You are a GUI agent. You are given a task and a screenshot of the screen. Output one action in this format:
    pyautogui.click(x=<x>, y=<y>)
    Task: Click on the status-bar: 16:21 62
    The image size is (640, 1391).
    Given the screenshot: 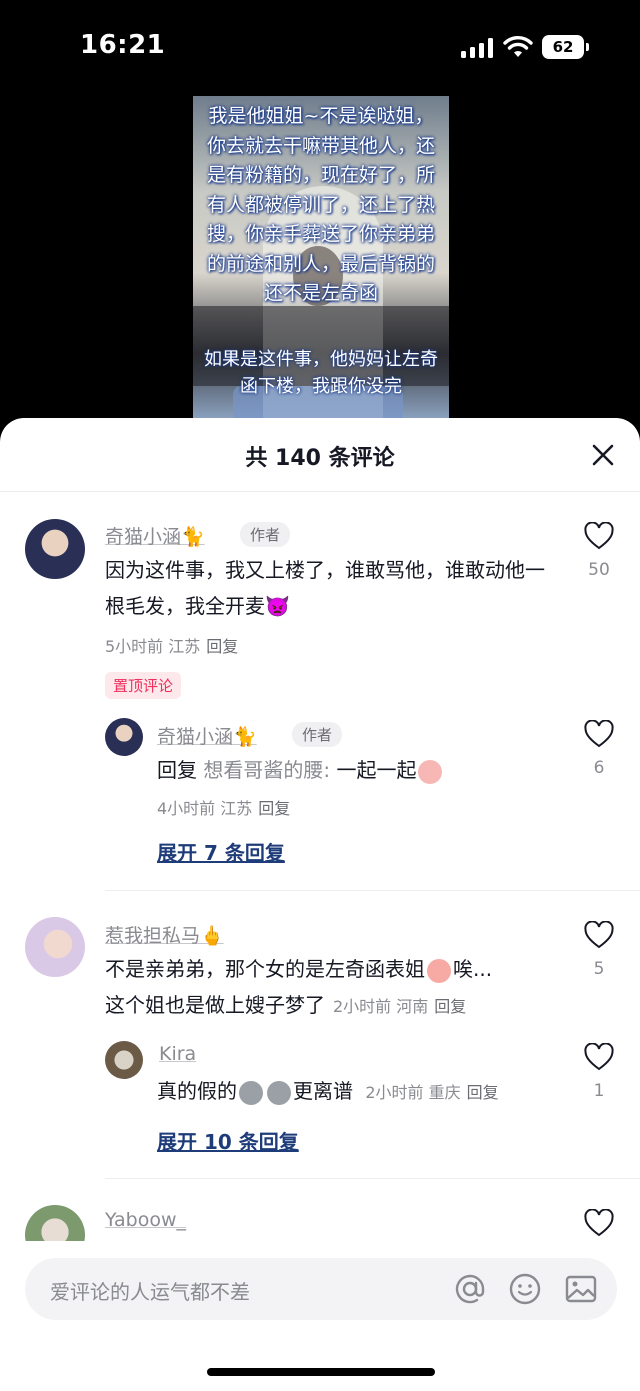 What is the action you would take?
    pyautogui.click(x=320, y=48)
    